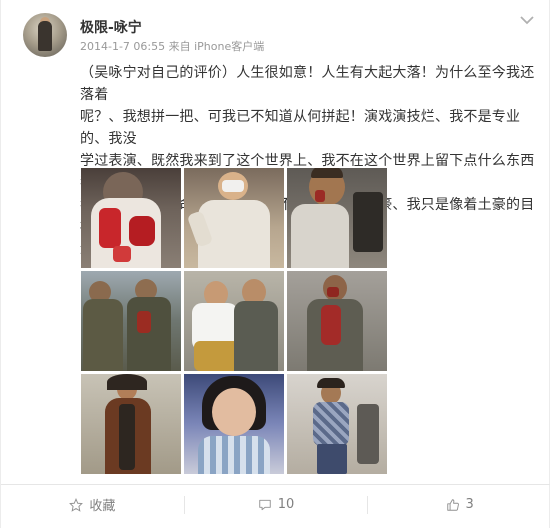  I want to click on avatar, so click(45, 35).